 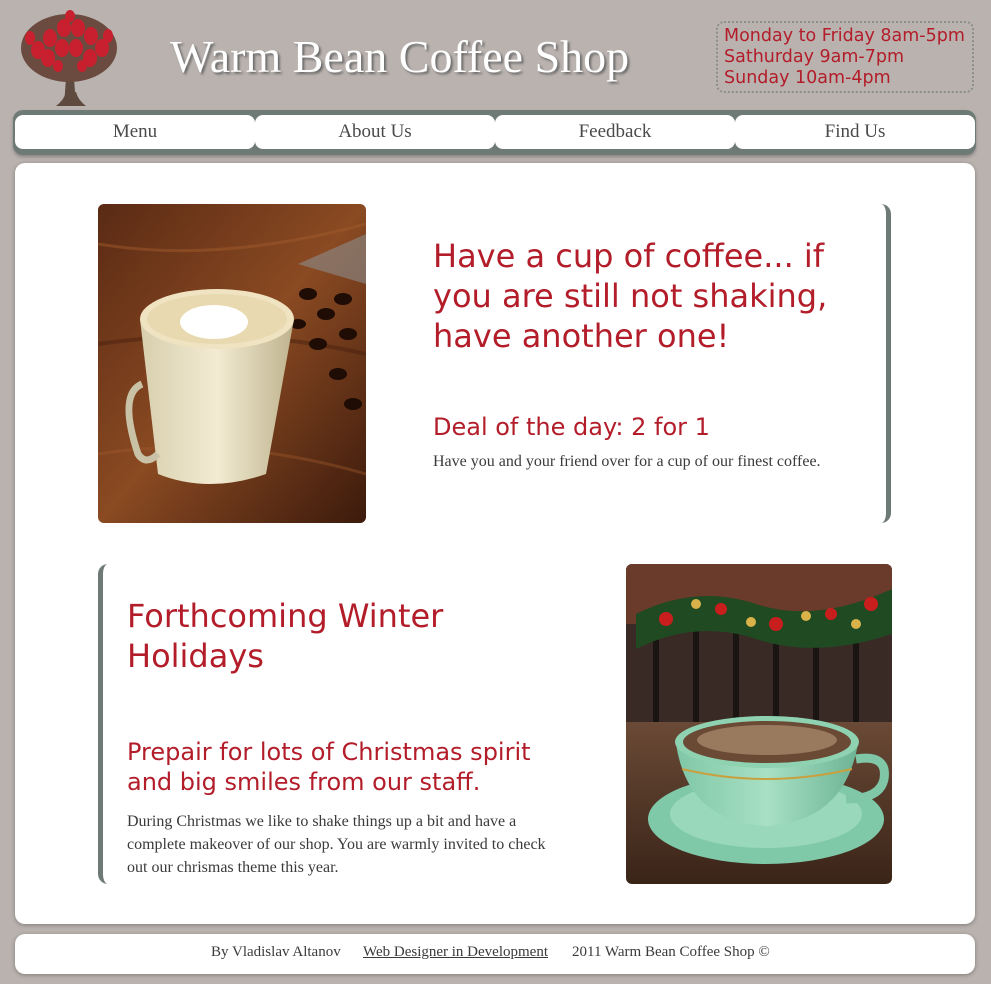 I want to click on latte-photo, so click(x=232, y=363).